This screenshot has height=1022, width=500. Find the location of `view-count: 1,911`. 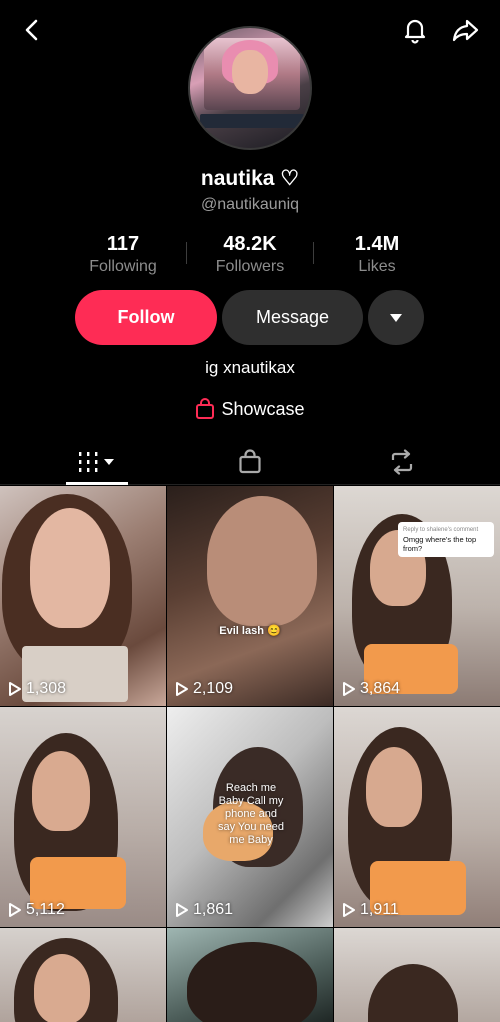

view-count: 1,911 is located at coordinates (370, 910).